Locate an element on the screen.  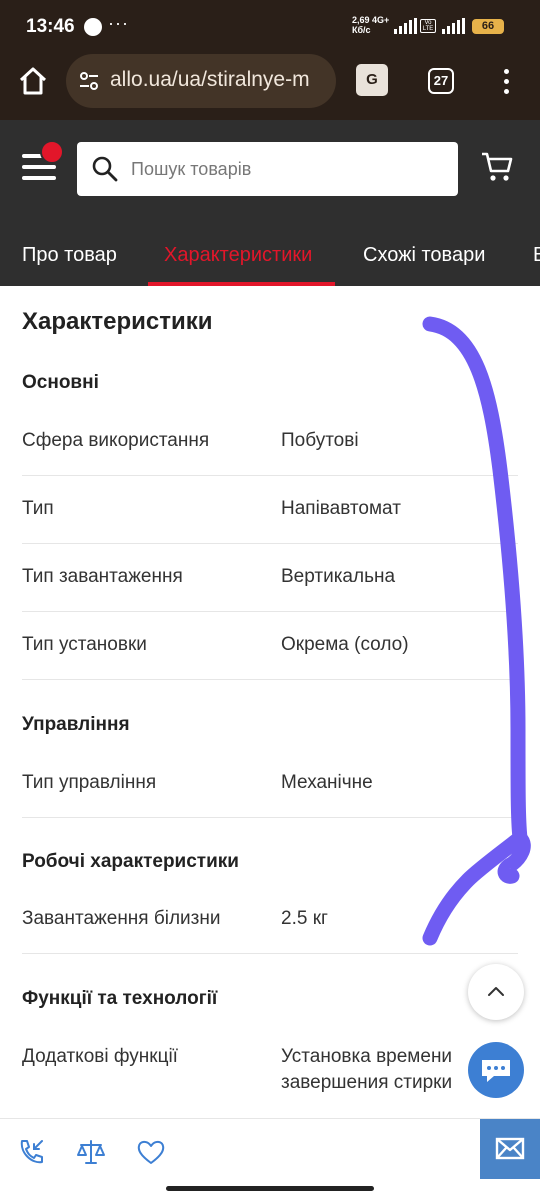
tab-about: Про товар is located at coordinates (69, 255).